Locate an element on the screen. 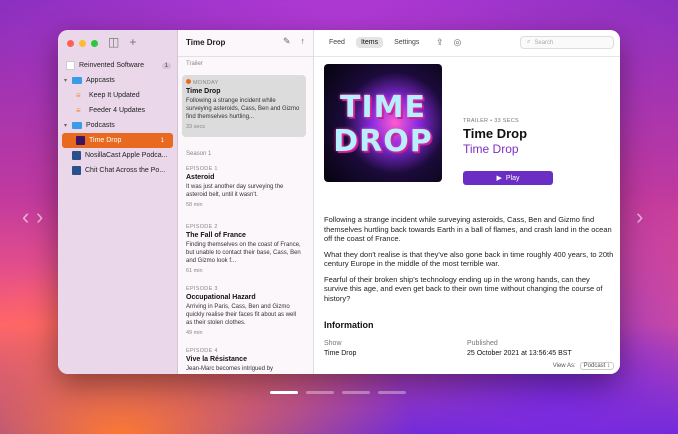 The width and height of the screenshot is (678, 434). view-as-select: Podcast ↕ is located at coordinates (596, 366).